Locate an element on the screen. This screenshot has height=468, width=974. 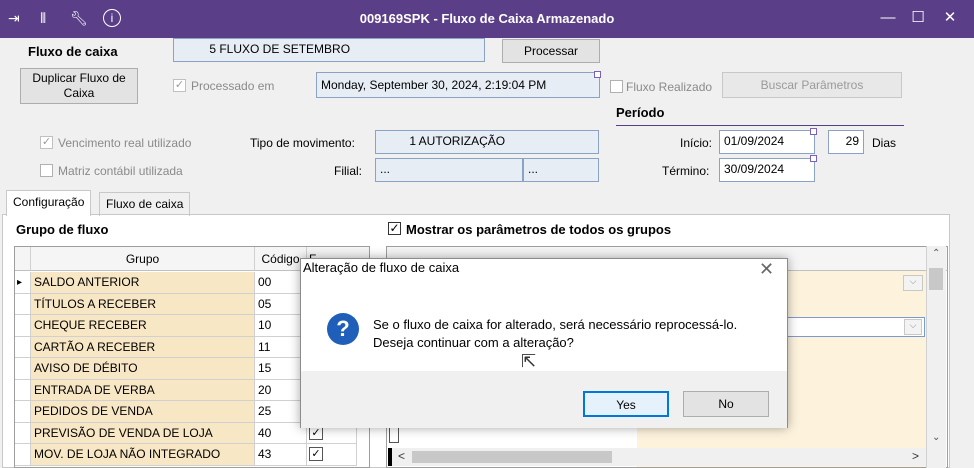
scroll-right-icon: > is located at coordinates (915, 456).